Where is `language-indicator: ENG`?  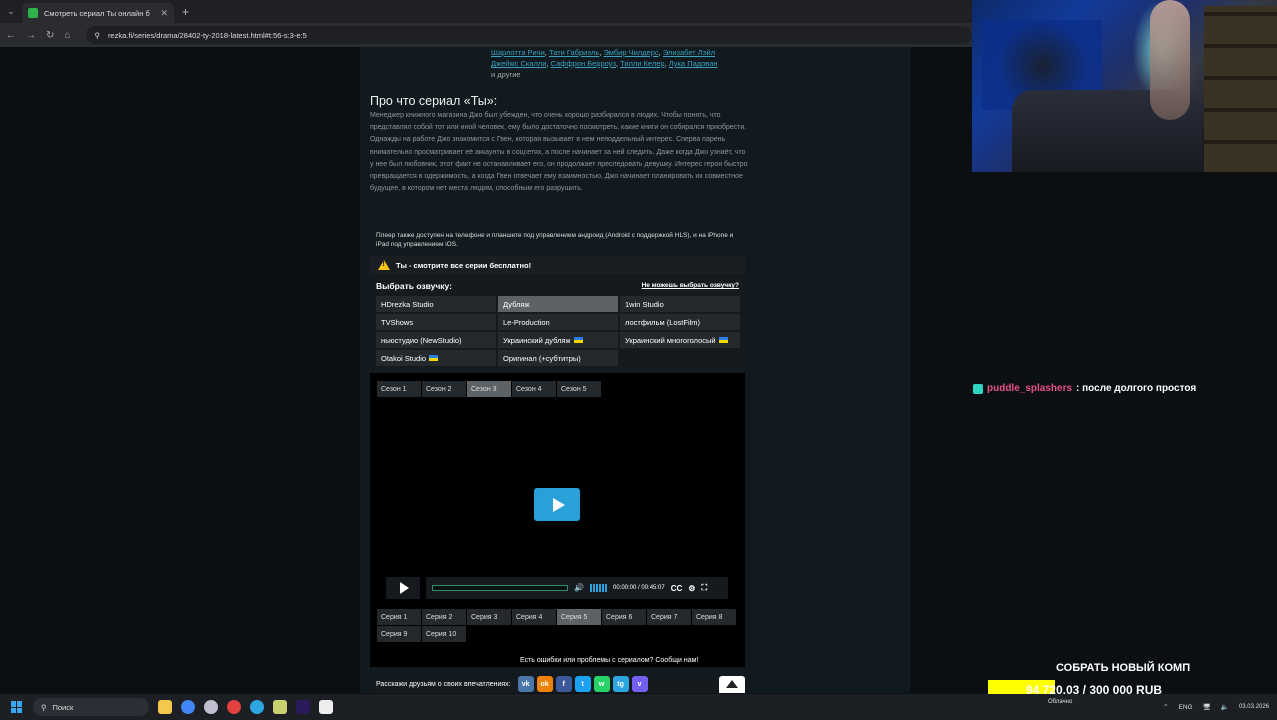
language-indicator: ENG is located at coordinates (1186, 707).